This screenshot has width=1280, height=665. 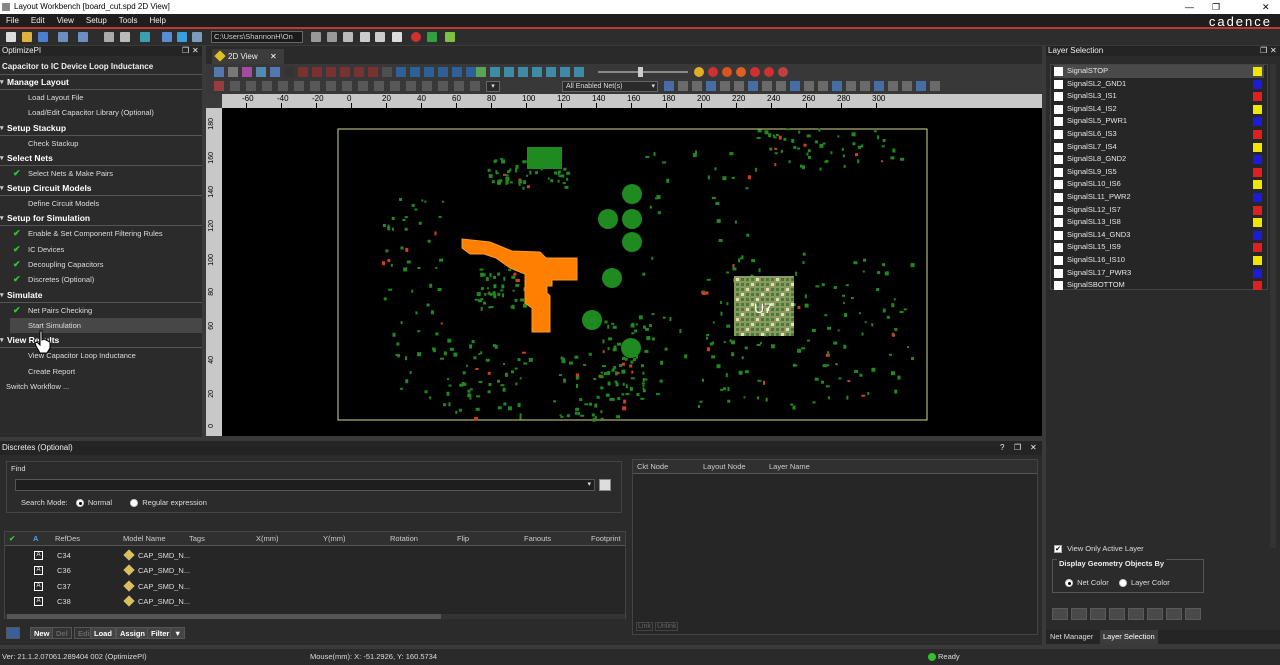 I want to click on button-load: Load, so click(x=103, y=633).